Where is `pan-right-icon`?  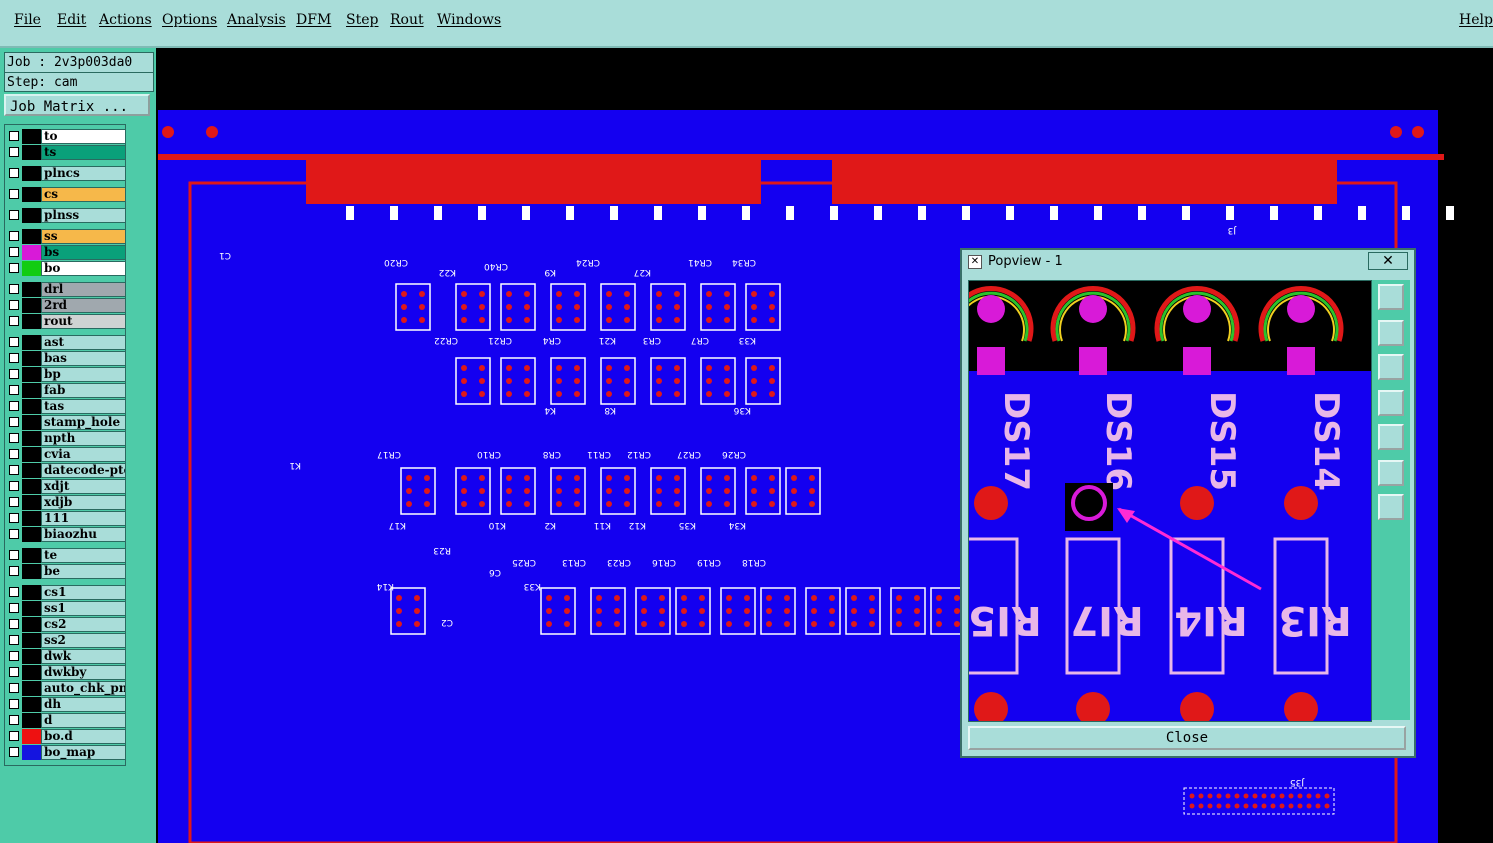 pan-right-icon is located at coordinates (1391, 437).